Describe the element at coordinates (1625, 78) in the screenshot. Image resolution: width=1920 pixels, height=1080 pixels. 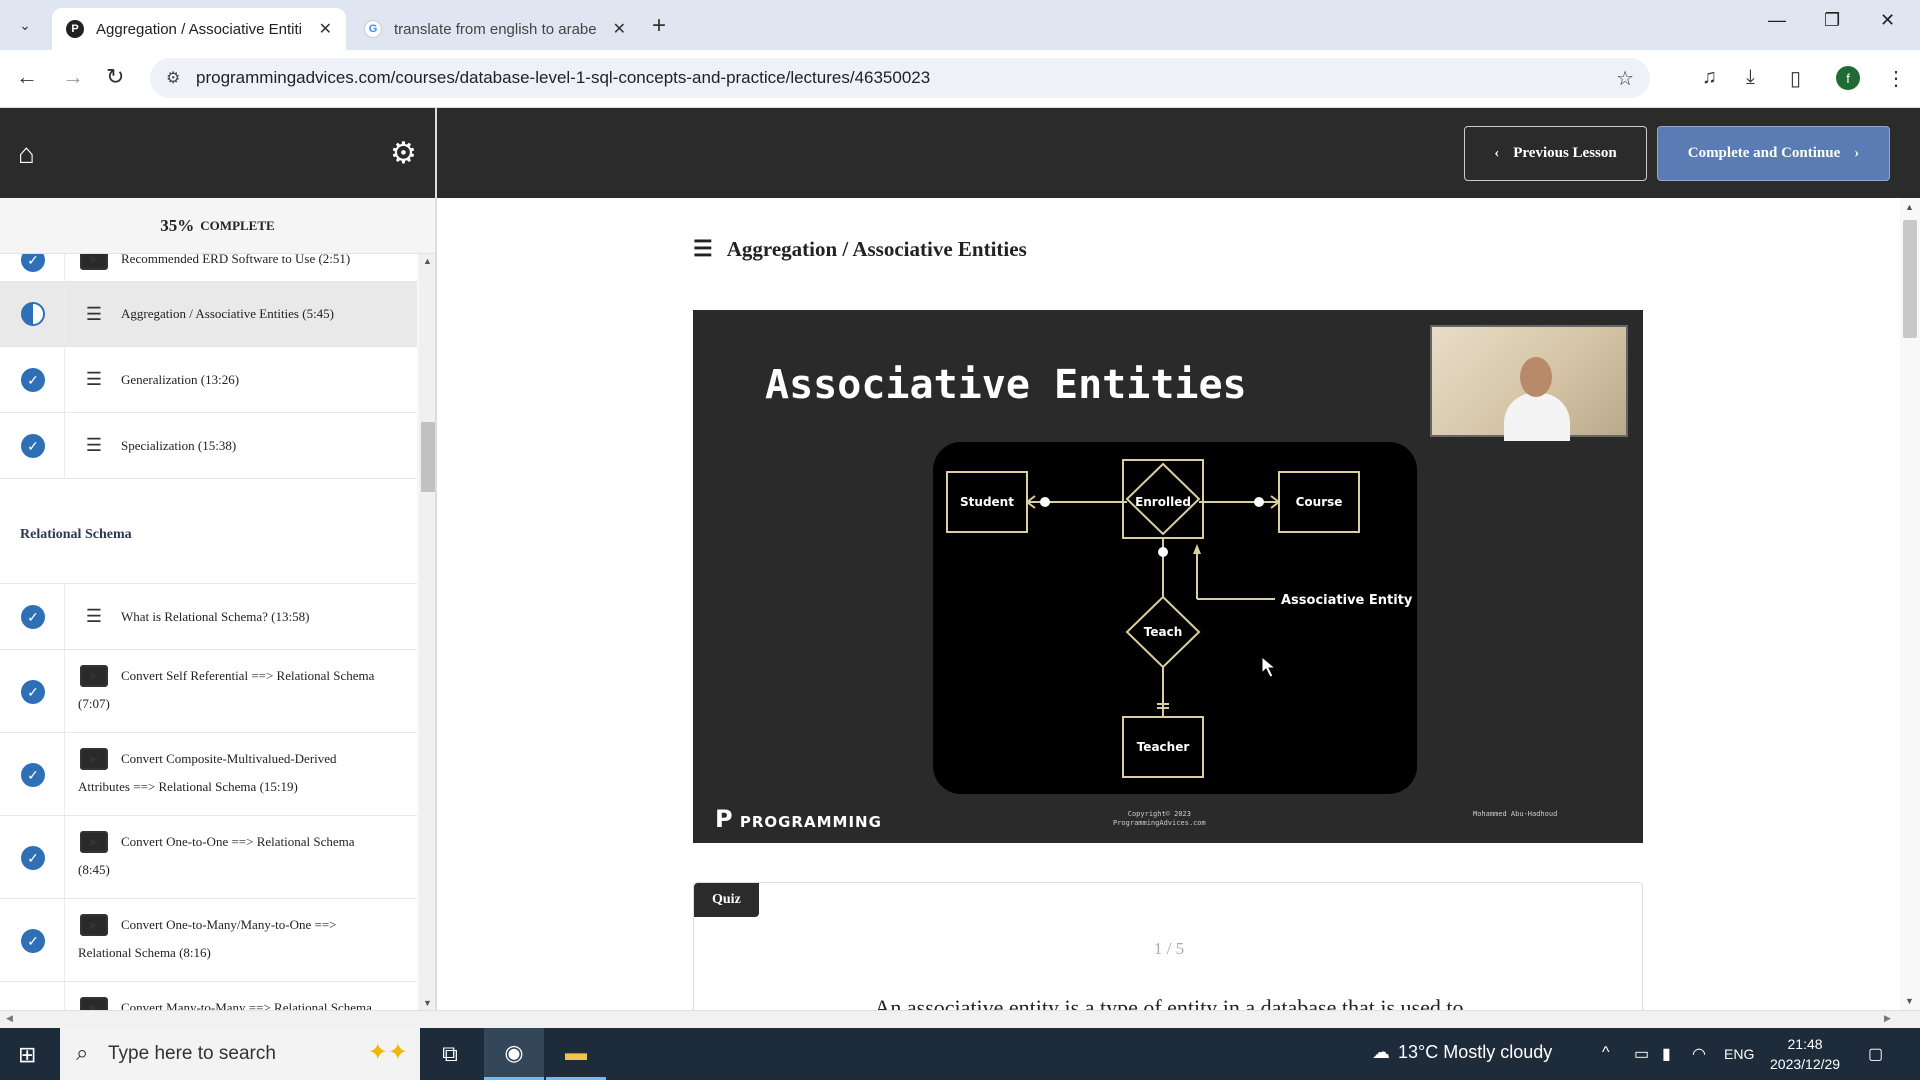
I see `bookmark-star-icon: ☆` at that location.